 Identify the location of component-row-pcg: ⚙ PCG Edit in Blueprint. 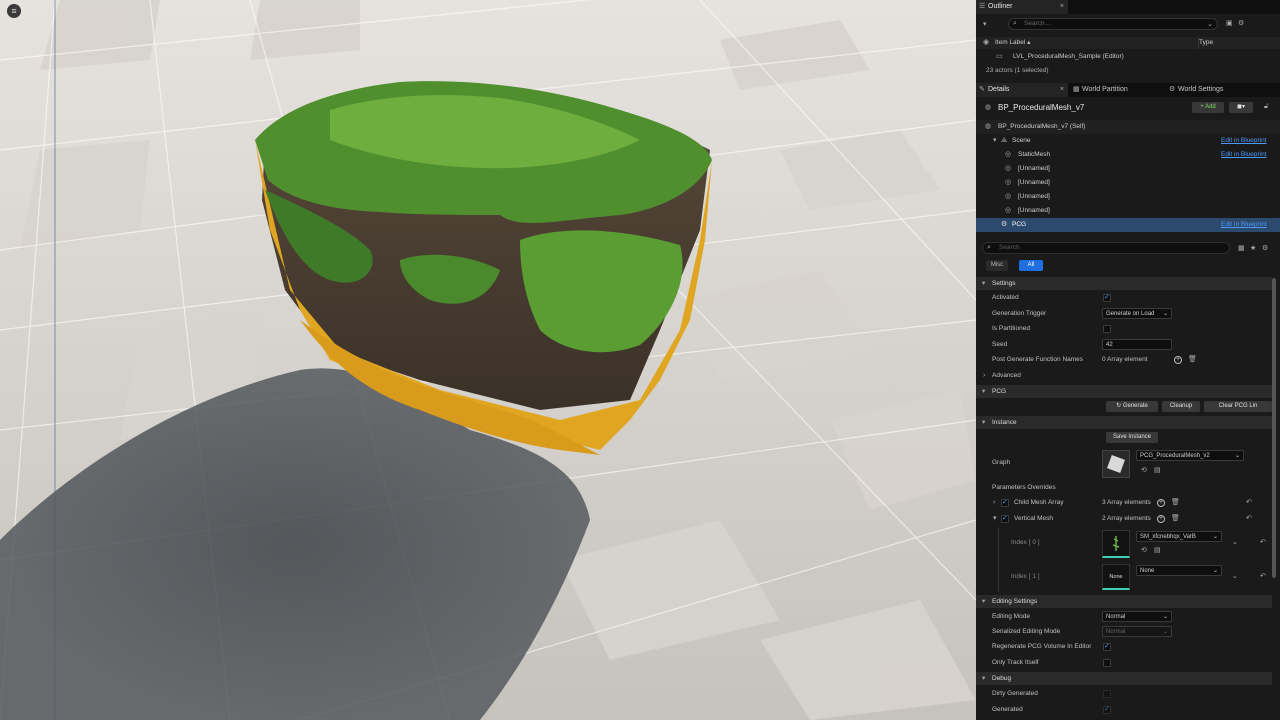
(1128, 225).